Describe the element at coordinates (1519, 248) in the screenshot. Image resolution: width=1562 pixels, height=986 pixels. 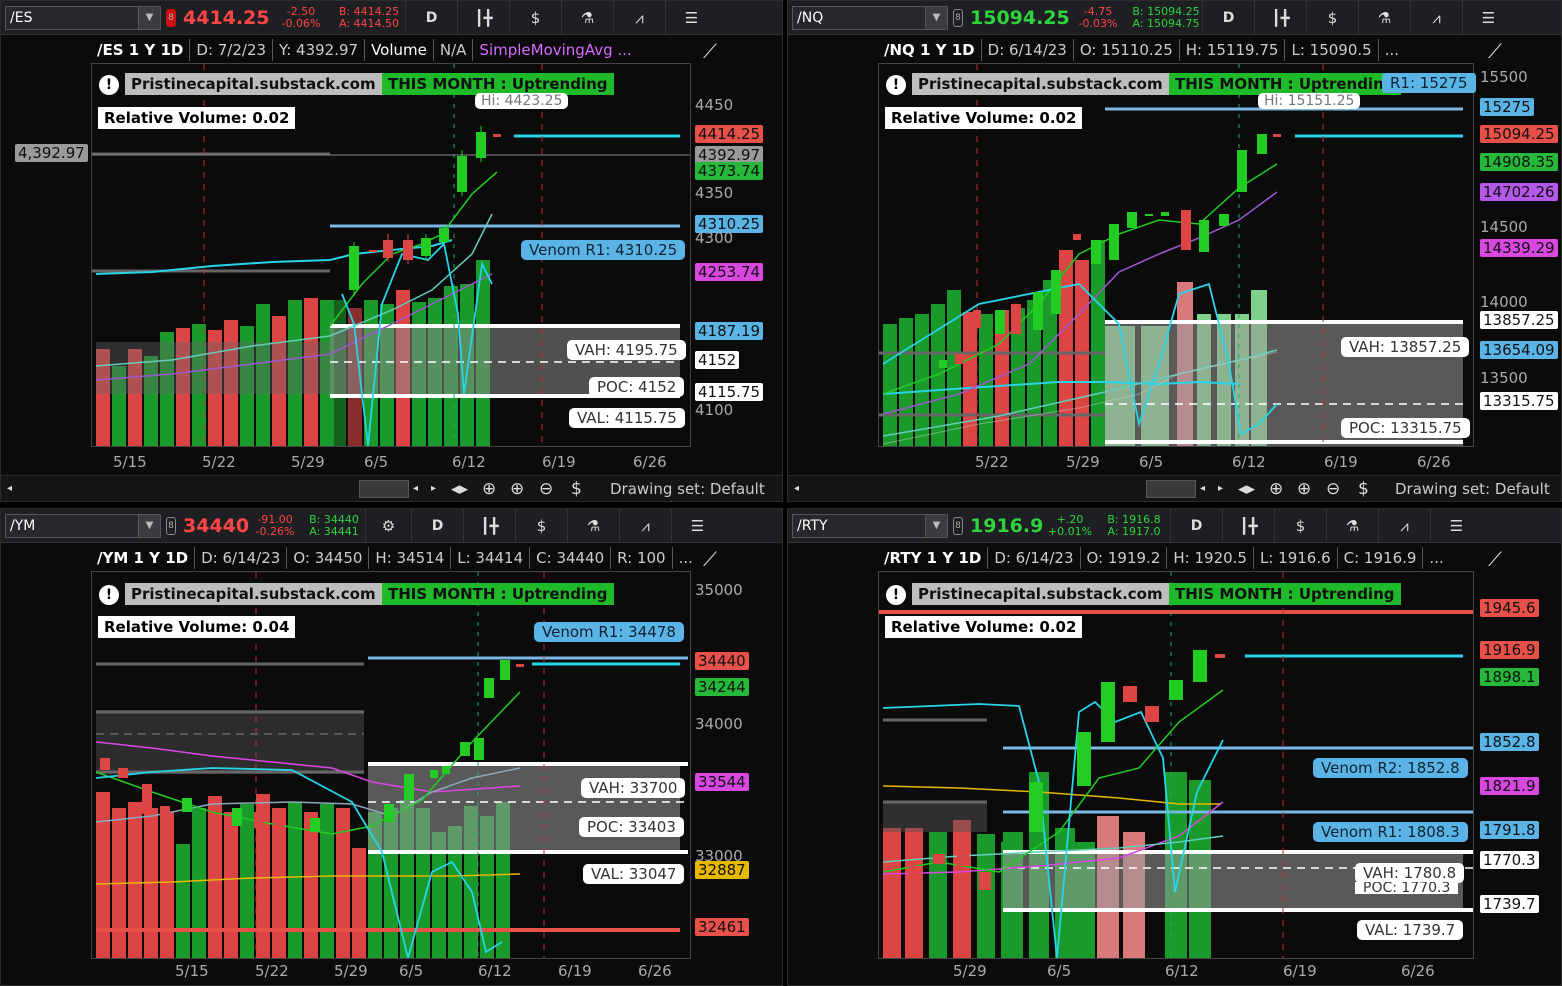
I see `price-tag: 14339.29` at that location.